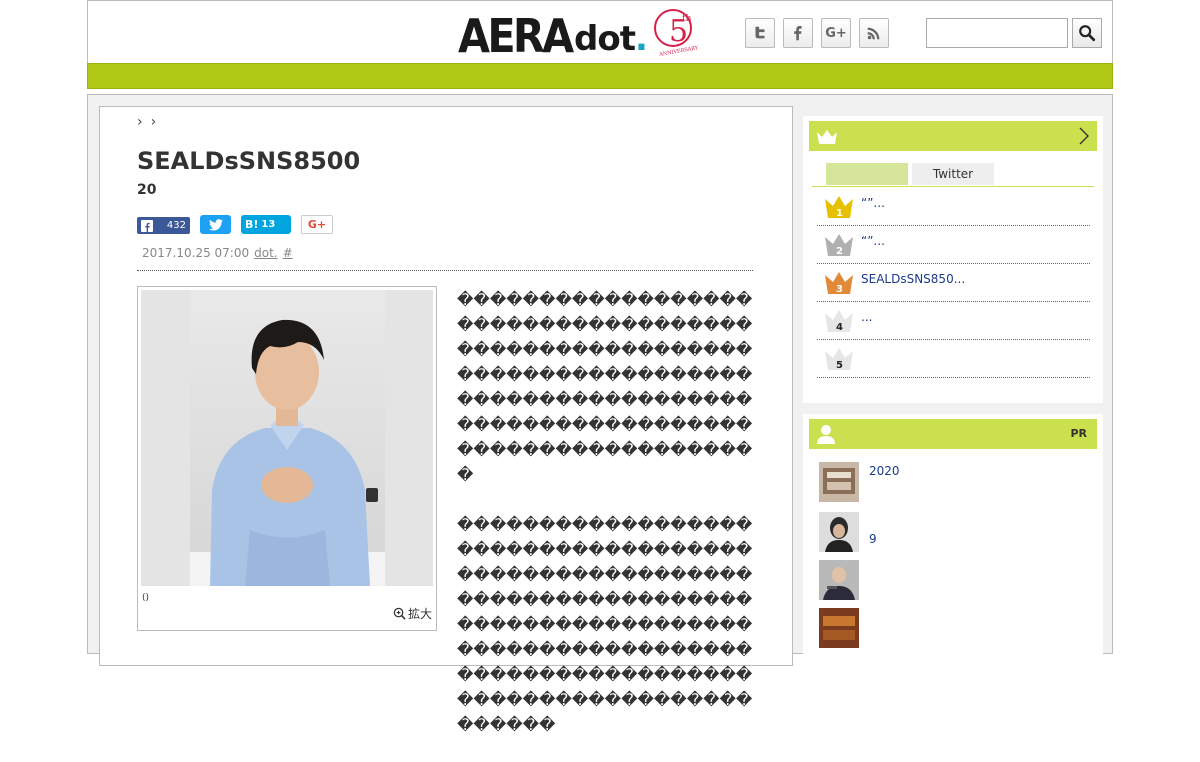 The image size is (1200, 762). I want to click on photo-frame, so click(287, 438).